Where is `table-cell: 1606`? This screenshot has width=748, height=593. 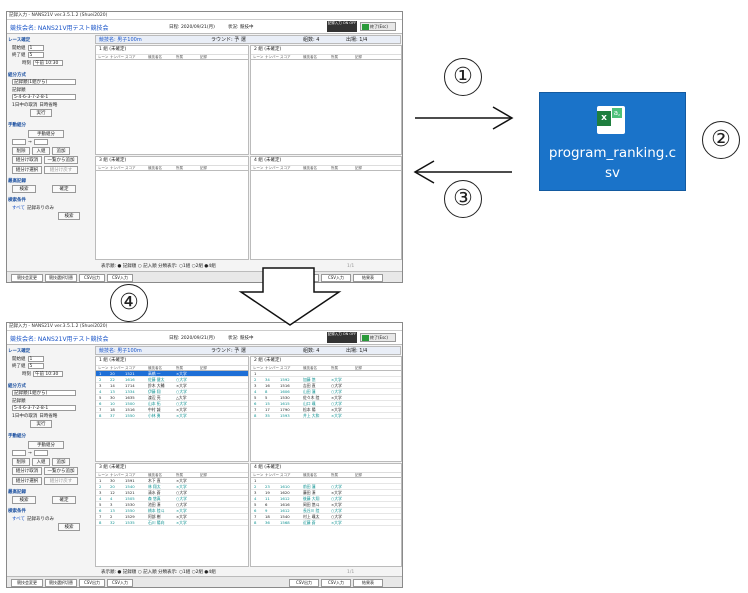 table-cell: 1606 is located at coordinates (285, 391).